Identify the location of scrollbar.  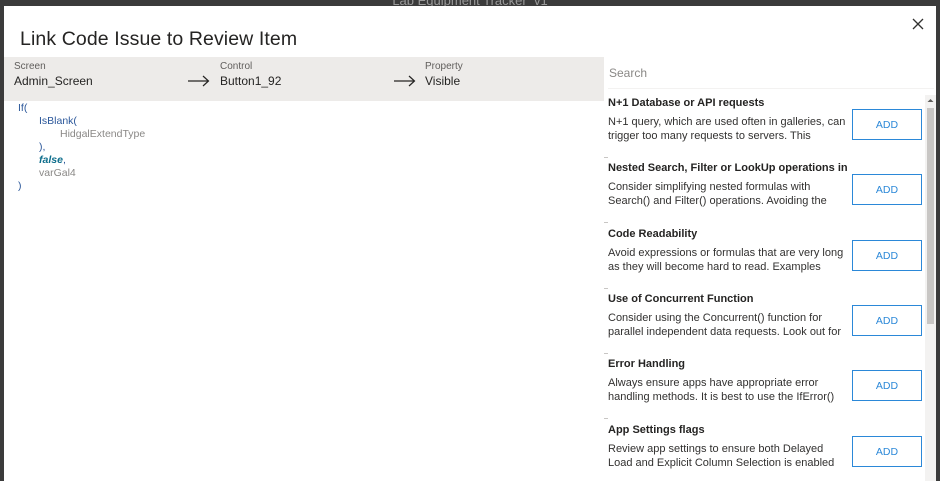
(930, 288).